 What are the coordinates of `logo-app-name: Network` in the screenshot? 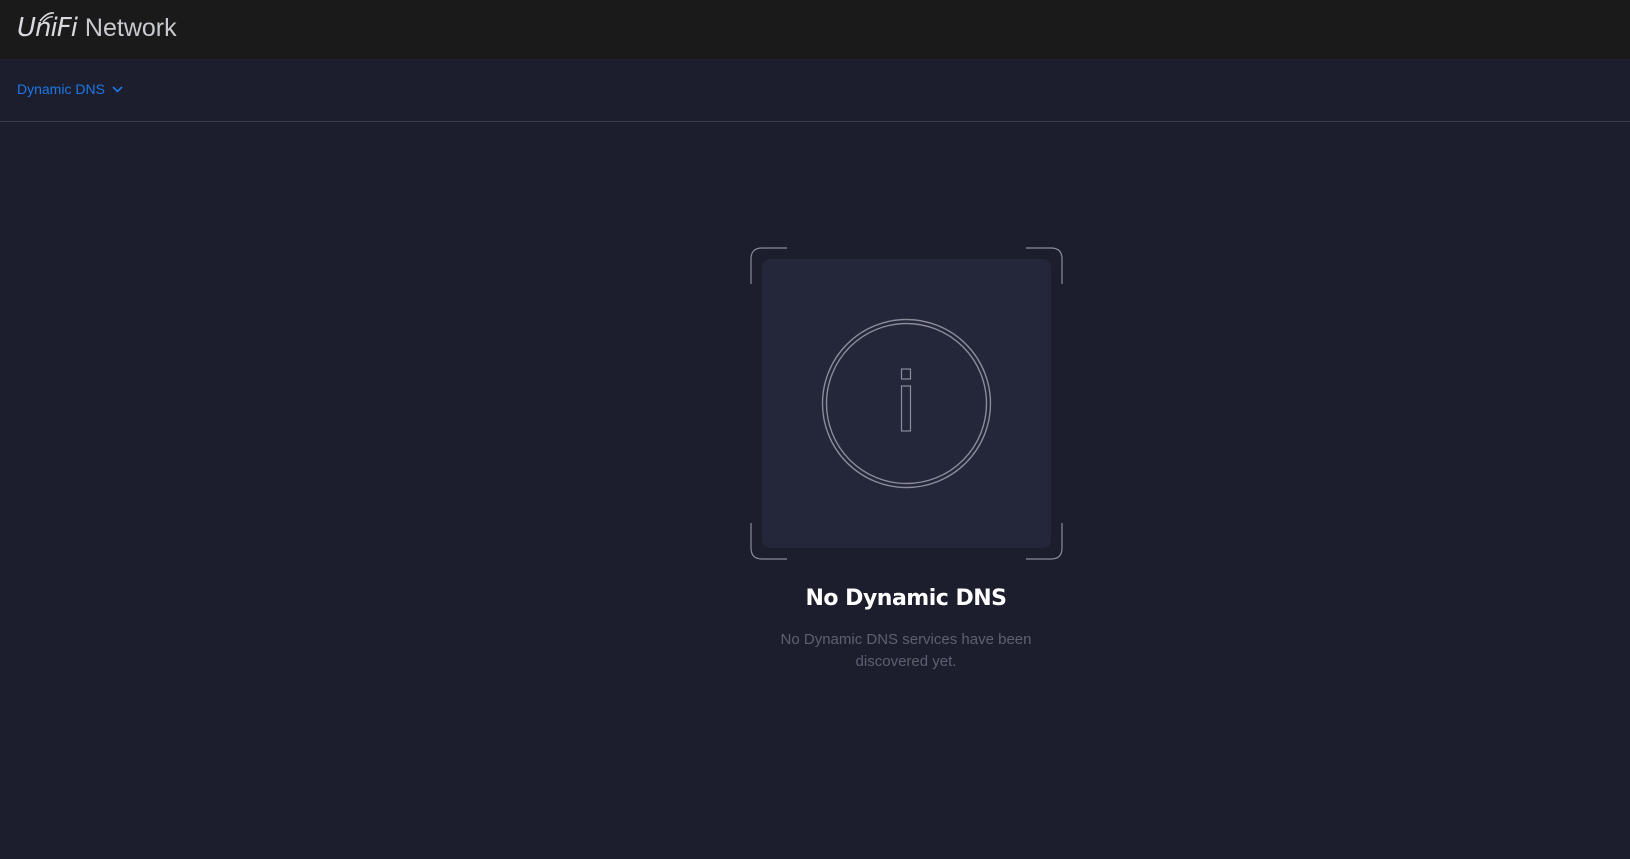 It's located at (130, 28).